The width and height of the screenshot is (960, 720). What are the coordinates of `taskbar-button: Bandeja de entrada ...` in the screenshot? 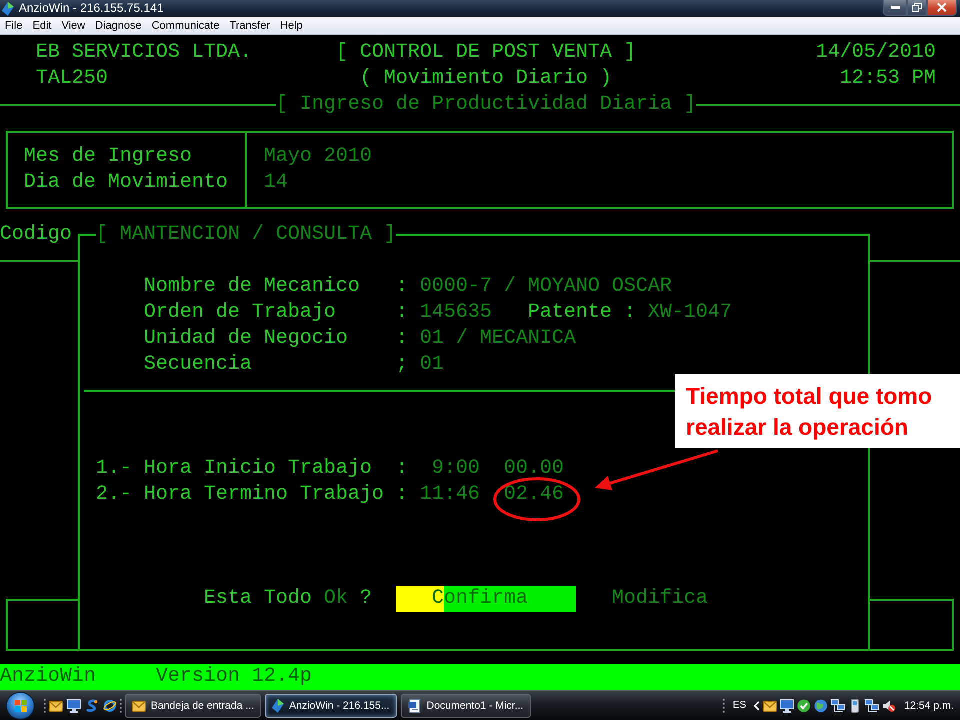 It's located at (193, 706).